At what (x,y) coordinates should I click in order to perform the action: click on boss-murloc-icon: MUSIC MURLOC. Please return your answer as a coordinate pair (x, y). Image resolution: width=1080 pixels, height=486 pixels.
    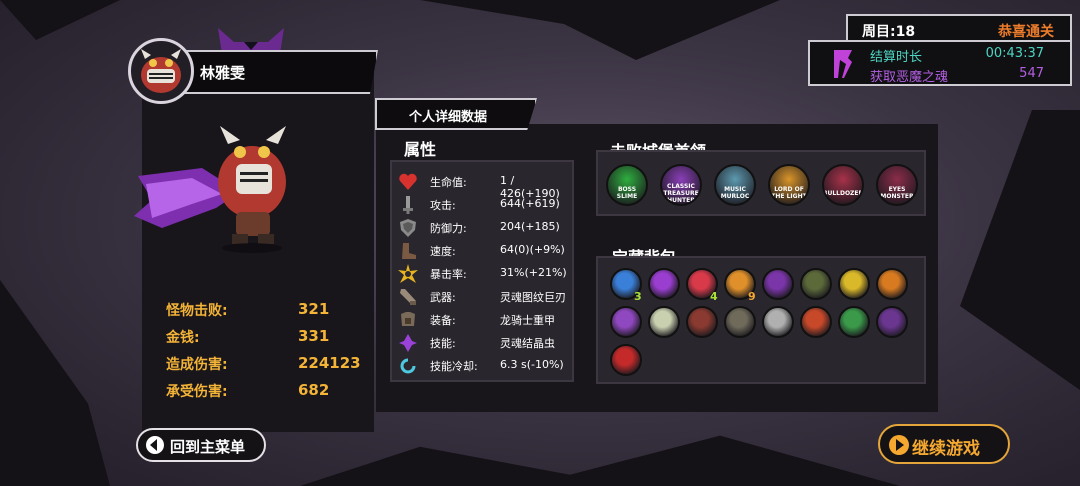
    Looking at the image, I should click on (735, 185).